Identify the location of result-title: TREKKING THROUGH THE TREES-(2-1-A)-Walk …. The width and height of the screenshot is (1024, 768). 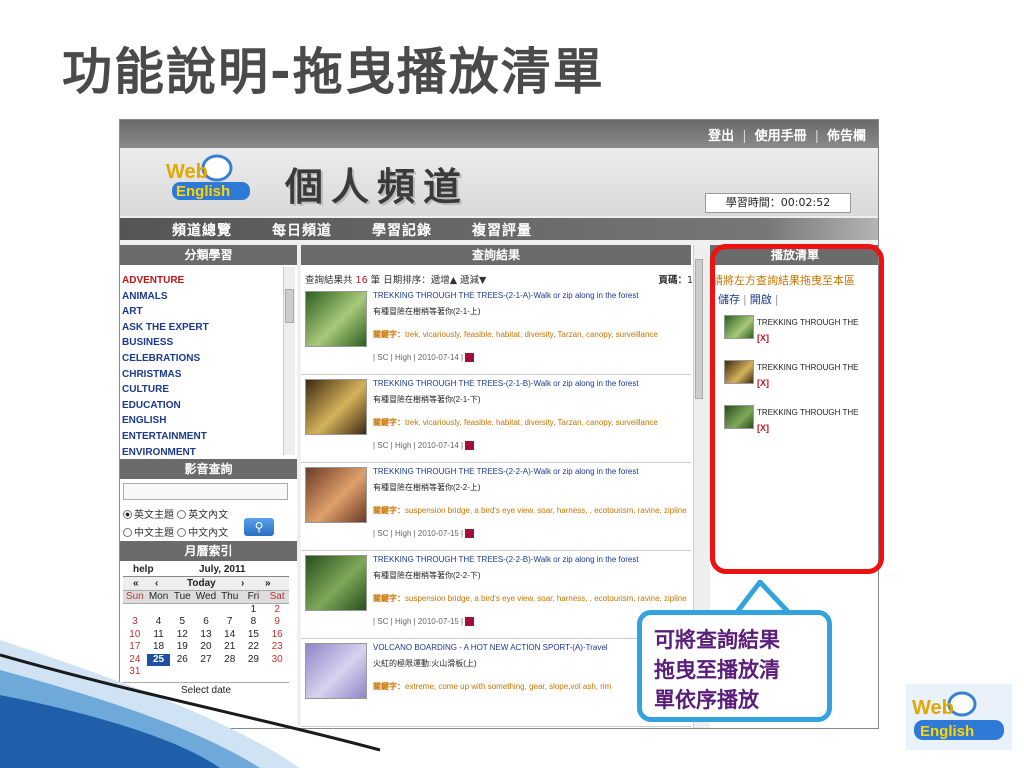
(506, 295).